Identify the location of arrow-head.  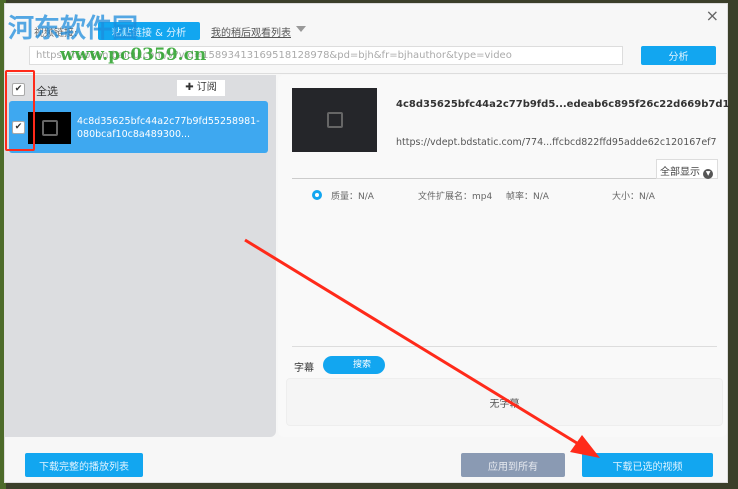
(585, 446).